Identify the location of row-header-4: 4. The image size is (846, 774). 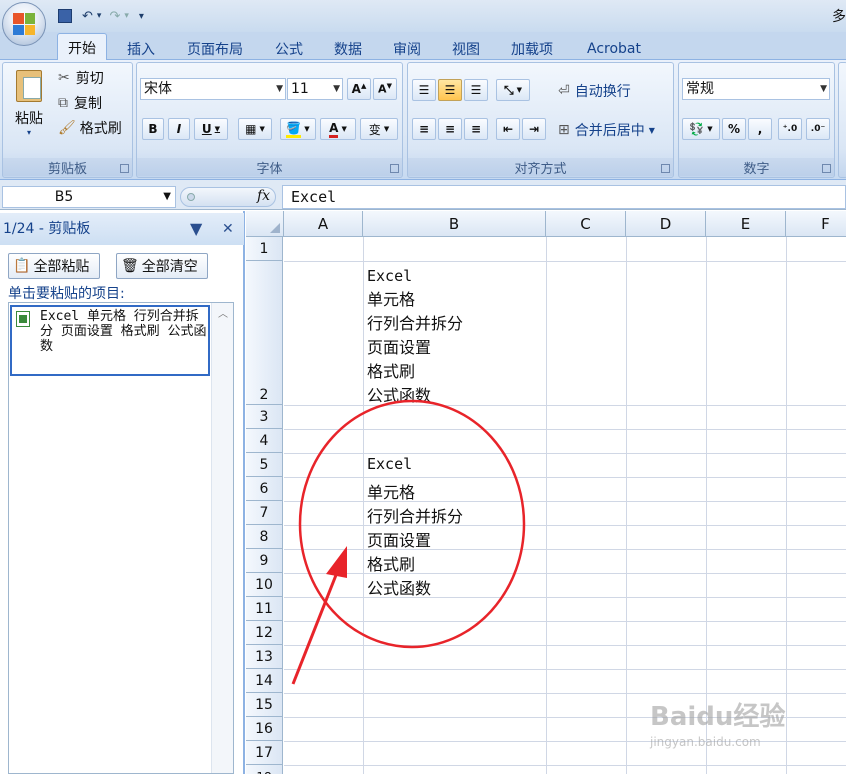
(264, 441).